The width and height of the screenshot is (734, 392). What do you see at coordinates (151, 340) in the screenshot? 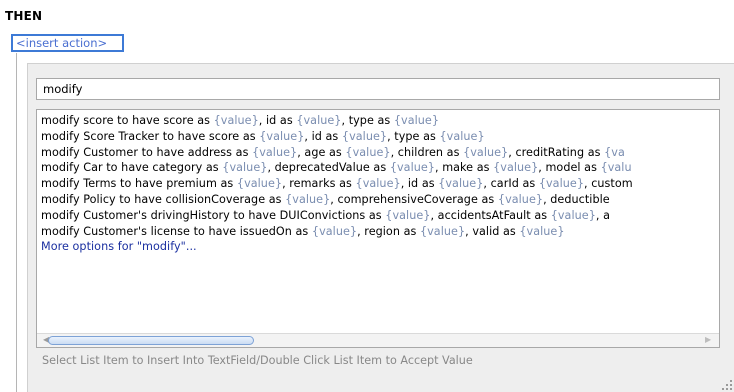
I see `scrollbar-thumb` at bounding box center [151, 340].